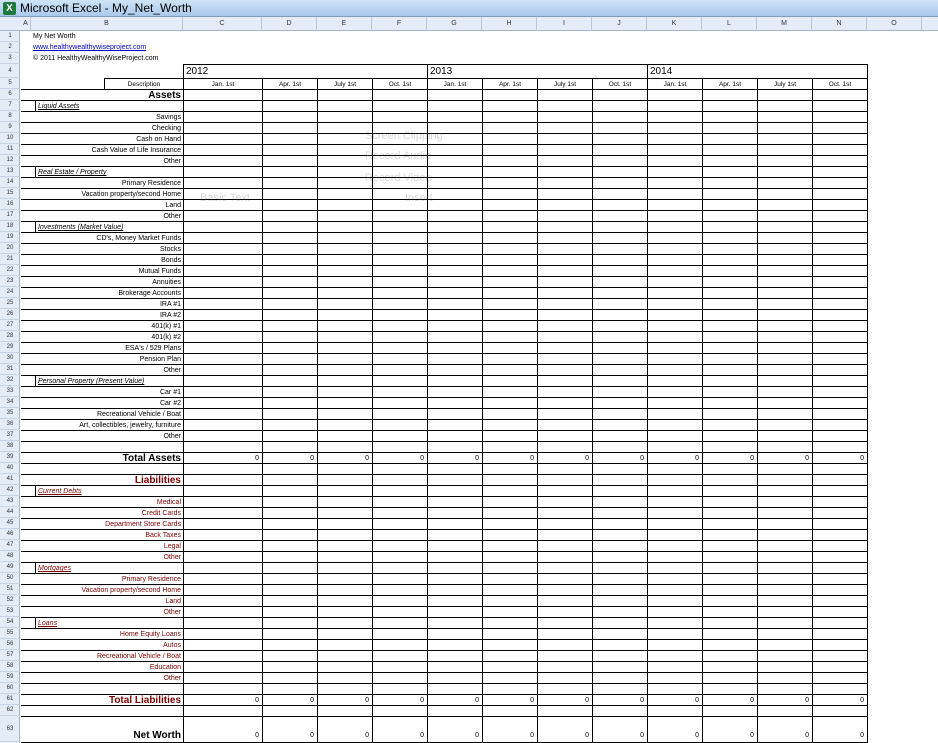 This screenshot has height=743, width=938. I want to click on row-header-5: 5, so click(10, 83).